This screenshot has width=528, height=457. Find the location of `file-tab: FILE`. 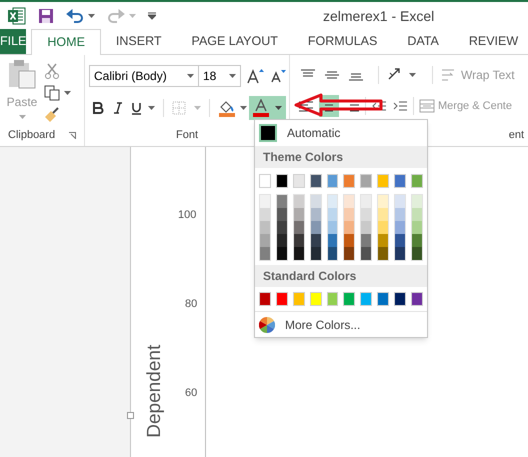

file-tab: FILE is located at coordinates (13, 41).